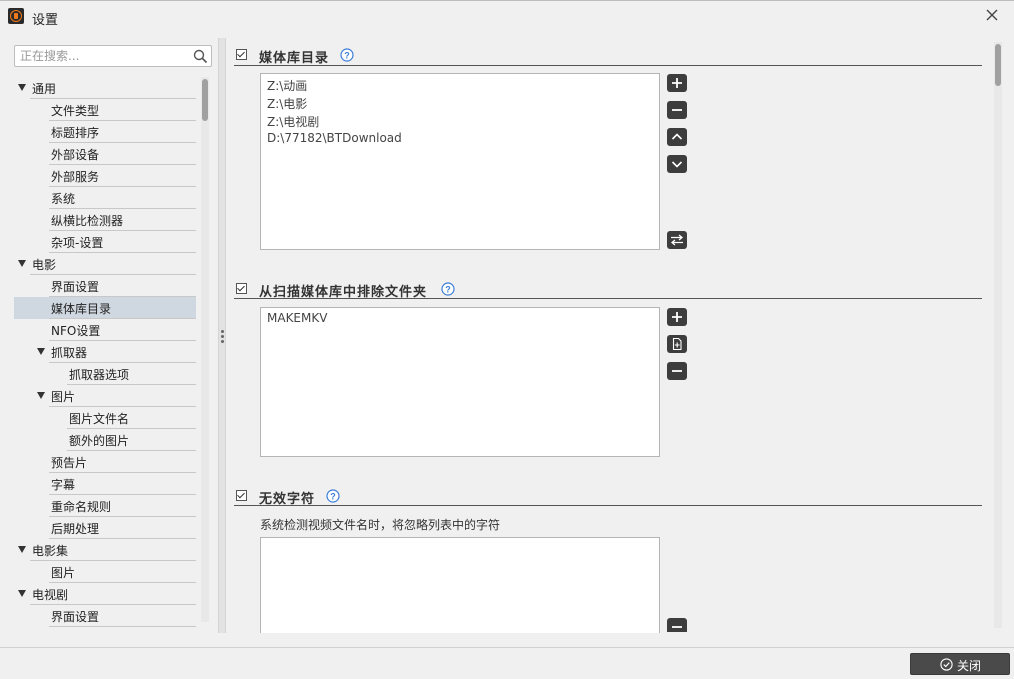 This screenshot has height=679, width=1014. What do you see at coordinates (75, 133) in the screenshot?
I see `tree-item-label: 标题排序` at bounding box center [75, 133].